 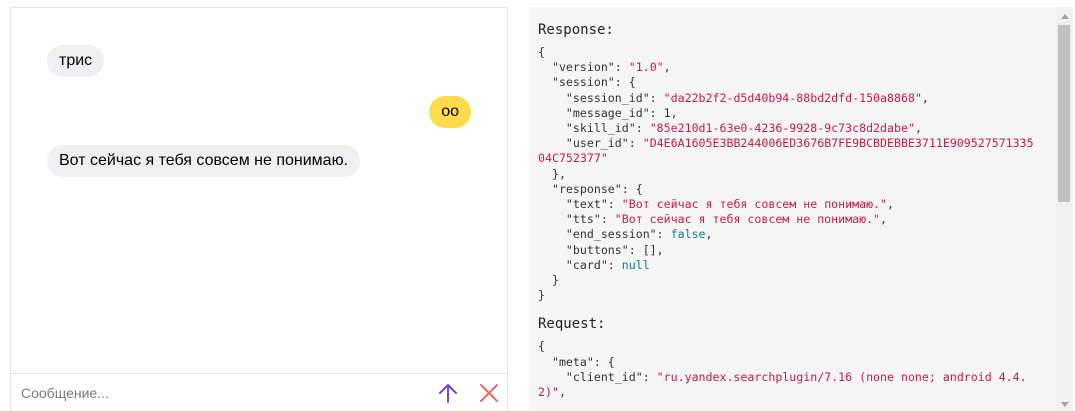 I want to click on buttons-value: [], so click(x=649, y=249).